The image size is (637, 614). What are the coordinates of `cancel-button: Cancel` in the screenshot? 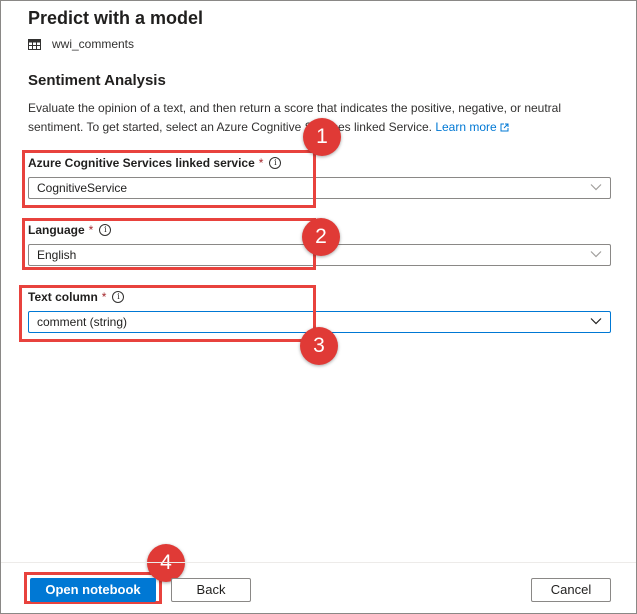 It's located at (571, 590).